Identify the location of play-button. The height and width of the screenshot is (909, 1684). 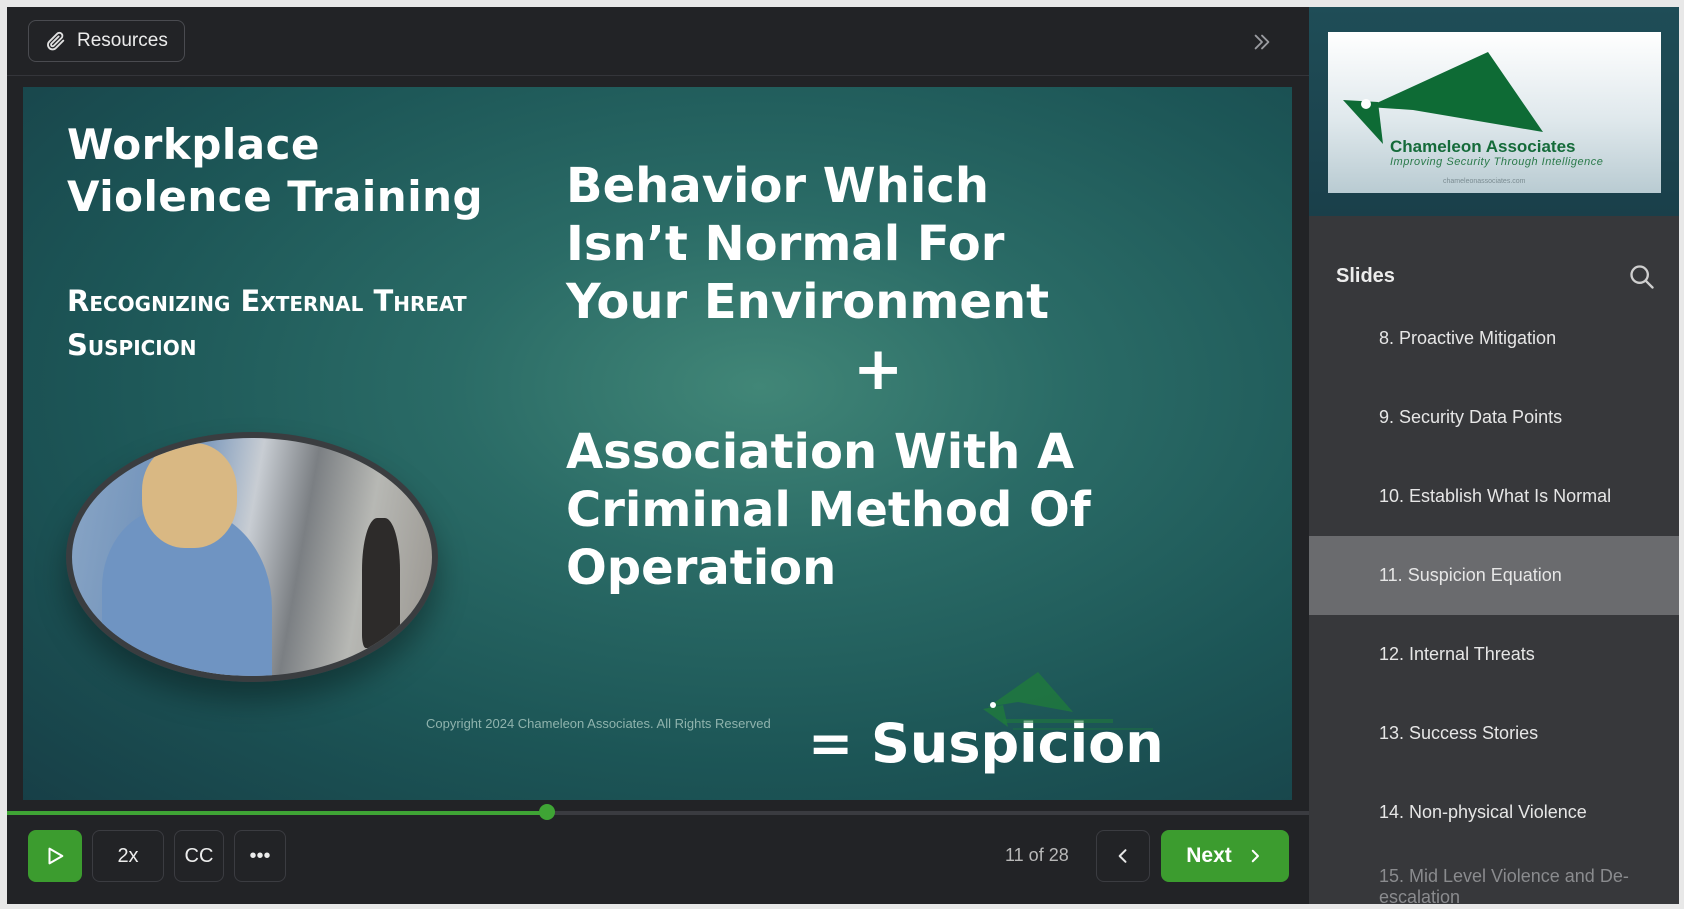
(55, 856).